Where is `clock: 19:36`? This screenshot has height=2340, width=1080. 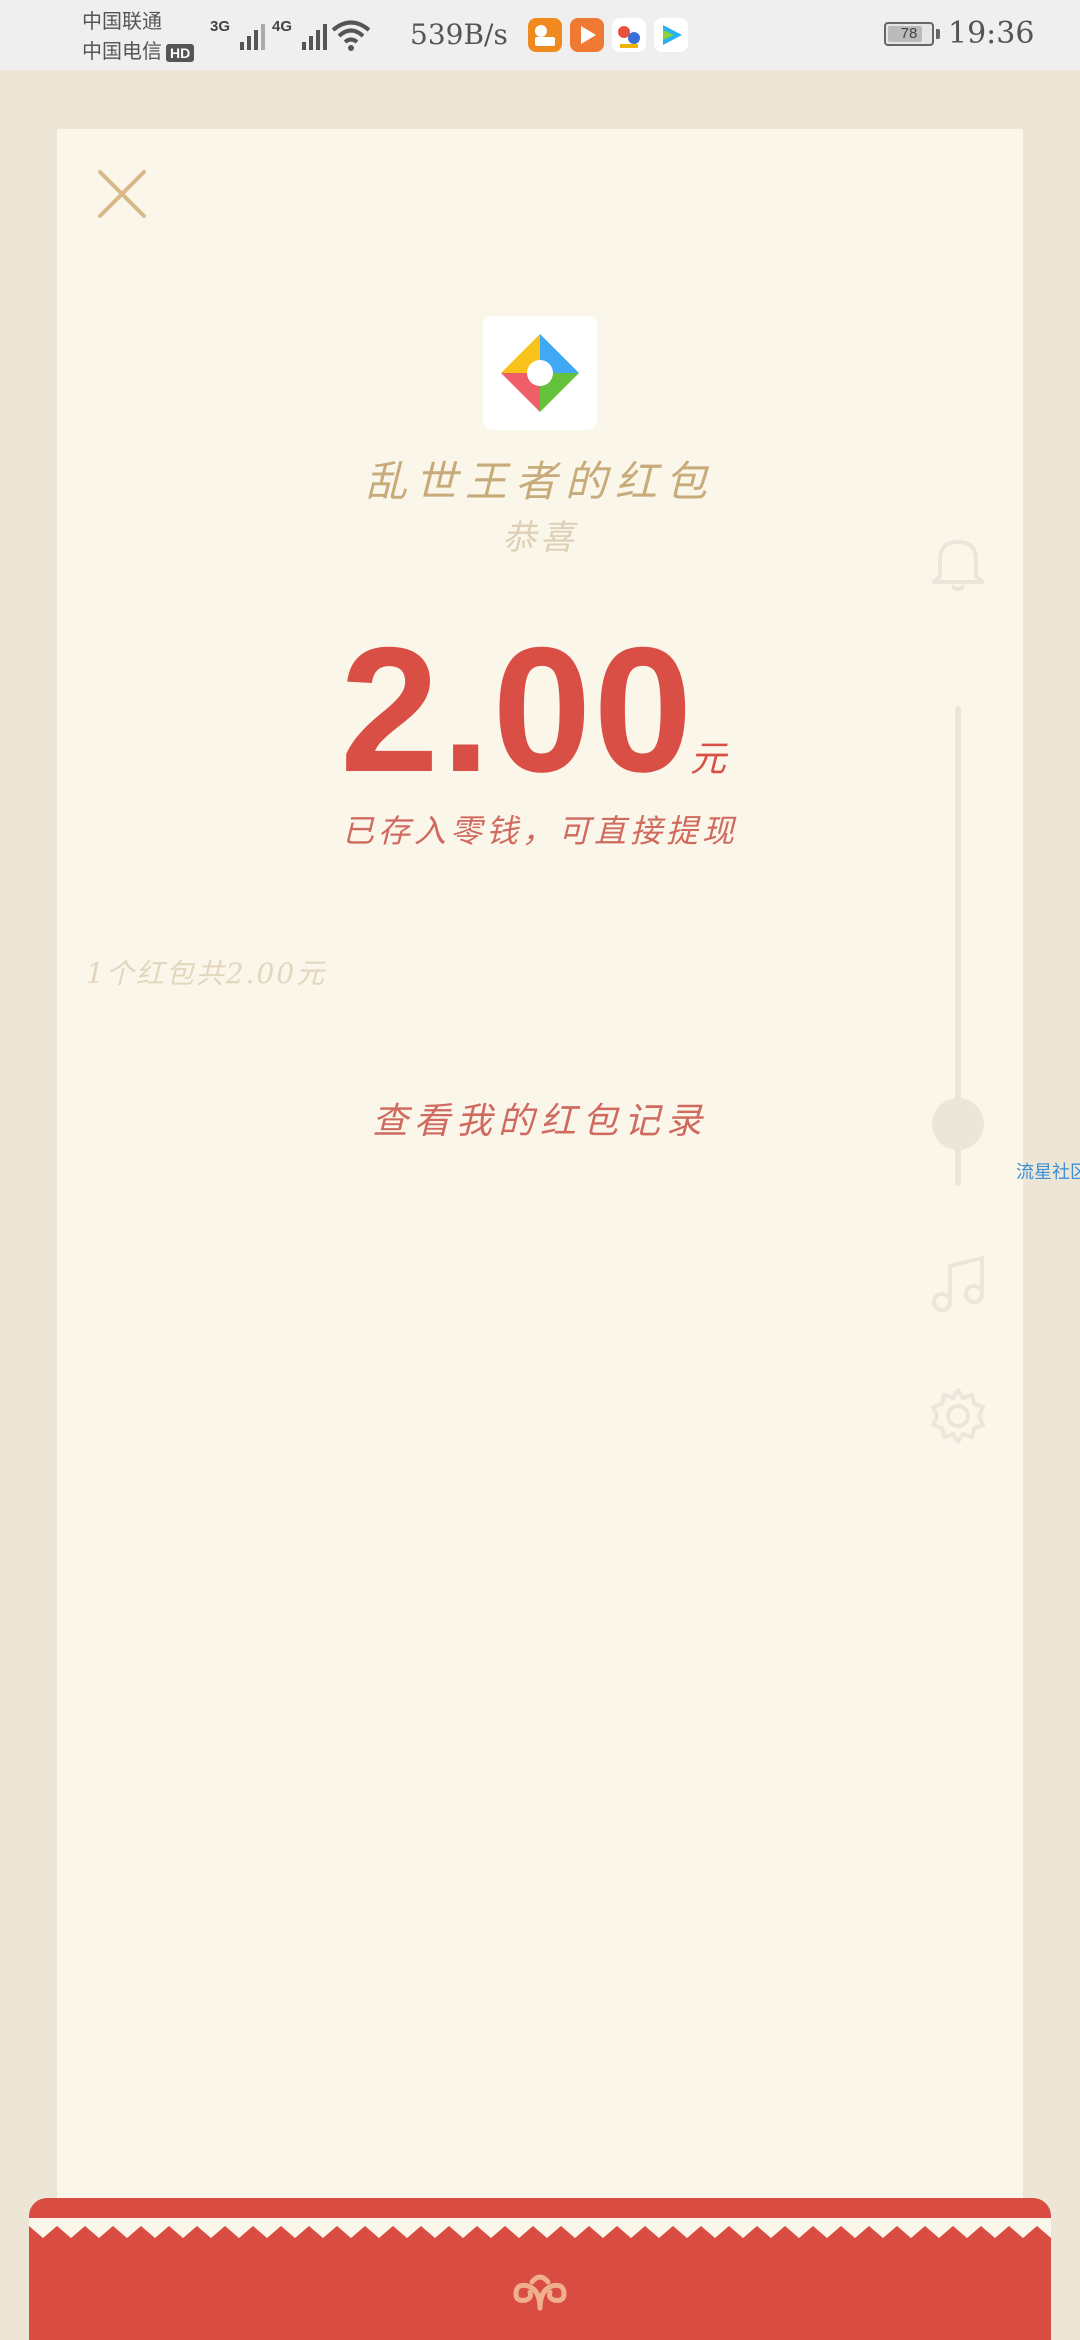 clock: 19:36 is located at coordinates (991, 33).